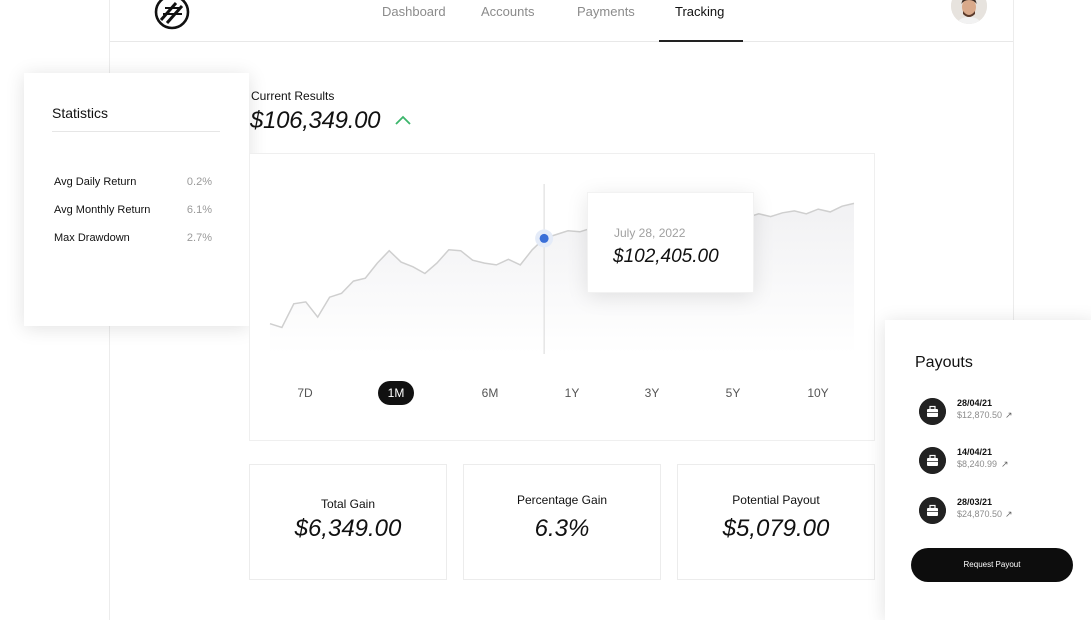  What do you see at coordinates (199, 210) in the screenshot?
I see `stat-value-avg-monthly-return: 6.1%` at bounding box center [199, 210].